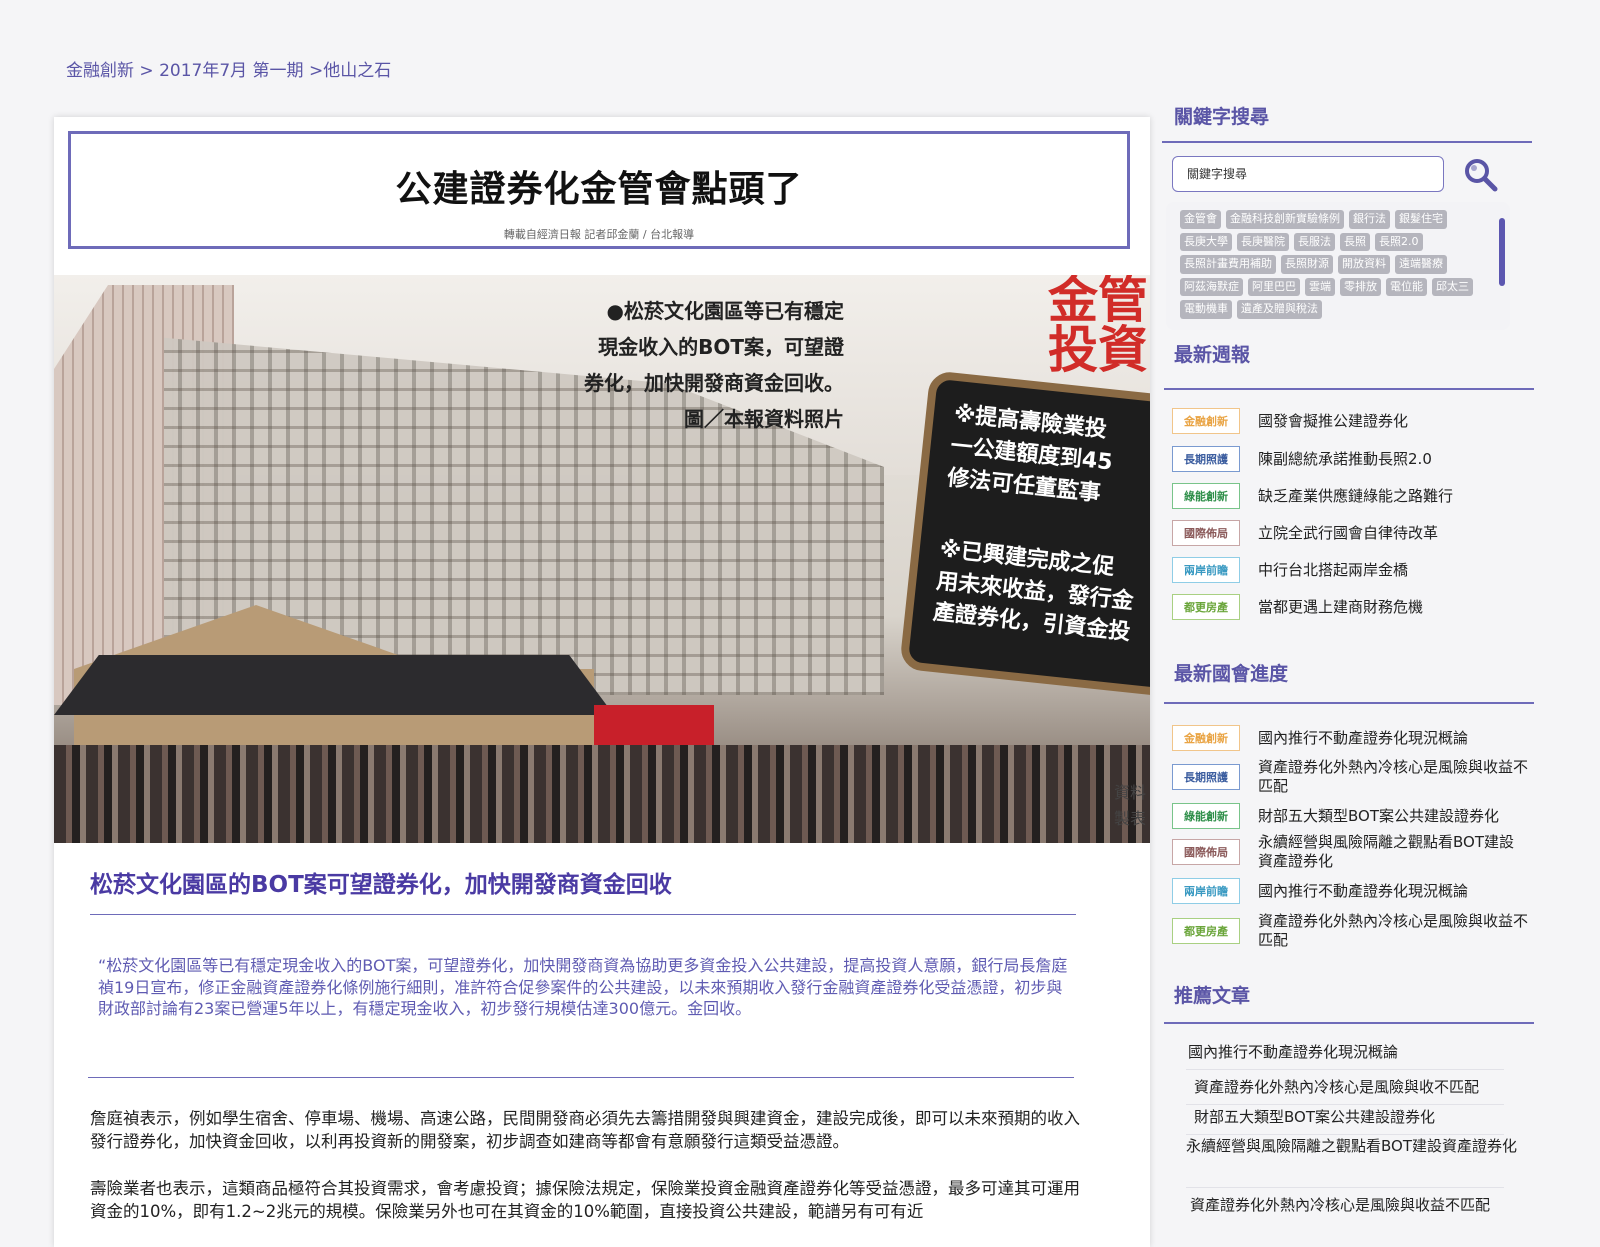 The width and height of the screenshot is (1600, 1247). I want to click on news-link: 財部五大類型BOT案公共建設證券化, so click(1393, 816).